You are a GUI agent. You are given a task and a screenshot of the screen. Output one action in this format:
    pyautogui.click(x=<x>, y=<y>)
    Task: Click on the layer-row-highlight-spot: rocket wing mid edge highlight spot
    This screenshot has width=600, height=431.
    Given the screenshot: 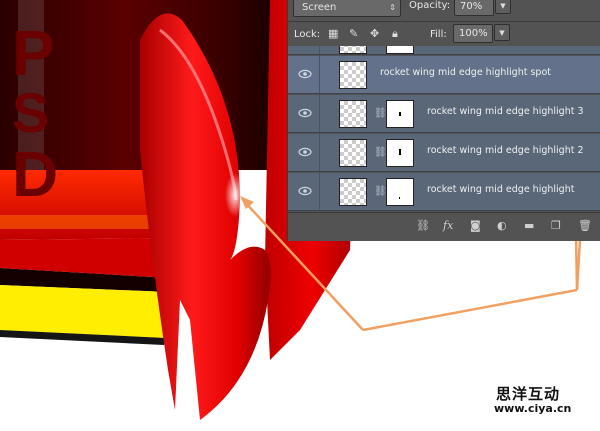 What is the action you would take?
    pyautogui.click(x=444, y=75)
    